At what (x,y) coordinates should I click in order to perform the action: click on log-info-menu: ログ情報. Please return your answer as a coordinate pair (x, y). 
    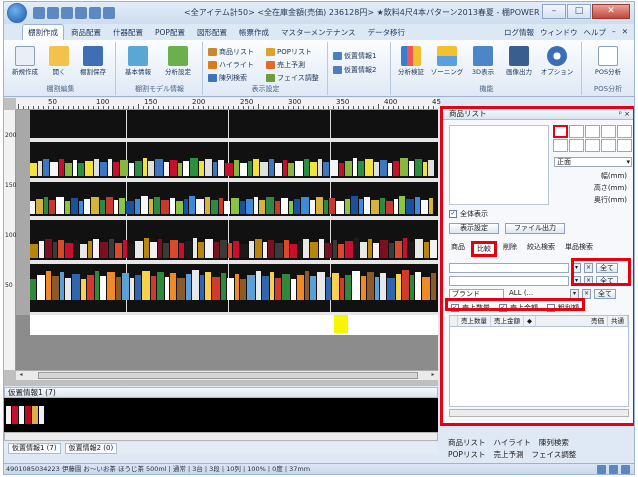
    Looking at the image, I should click on (519, 32).